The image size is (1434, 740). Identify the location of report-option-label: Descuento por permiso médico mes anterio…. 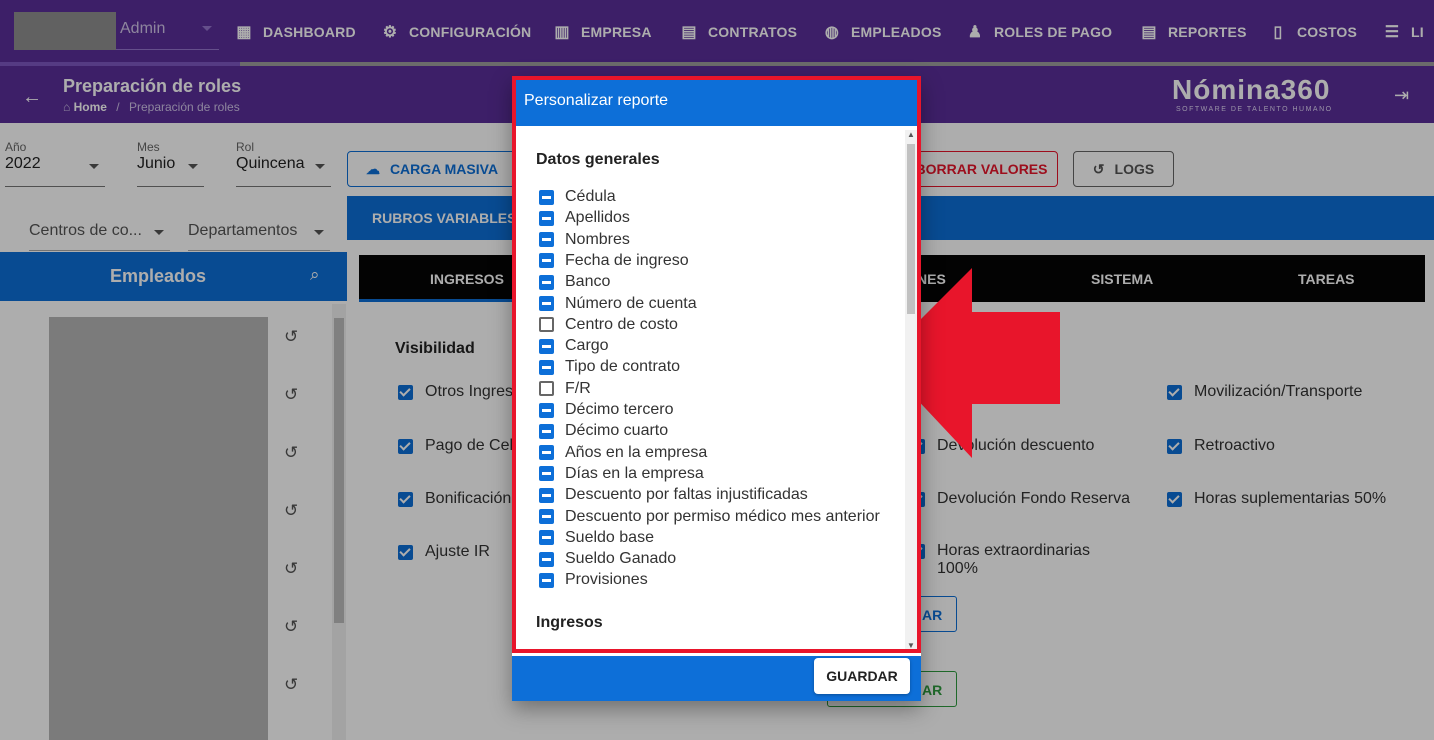
(722, 516).